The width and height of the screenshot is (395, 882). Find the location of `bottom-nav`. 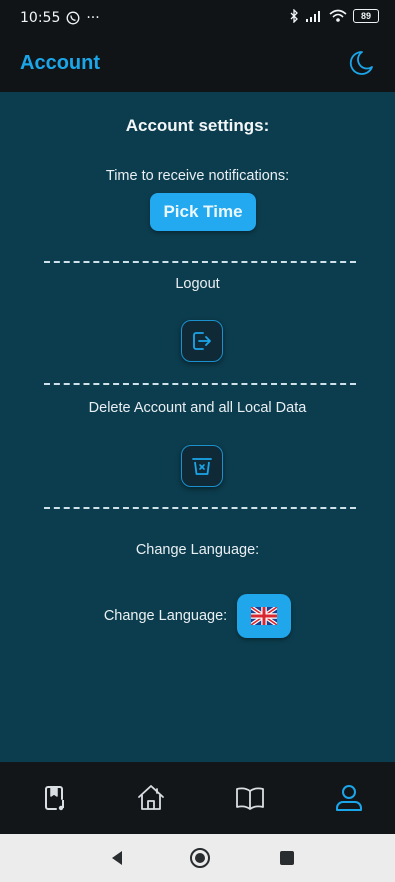

bottom-nav is located at coordinates (197, 798).